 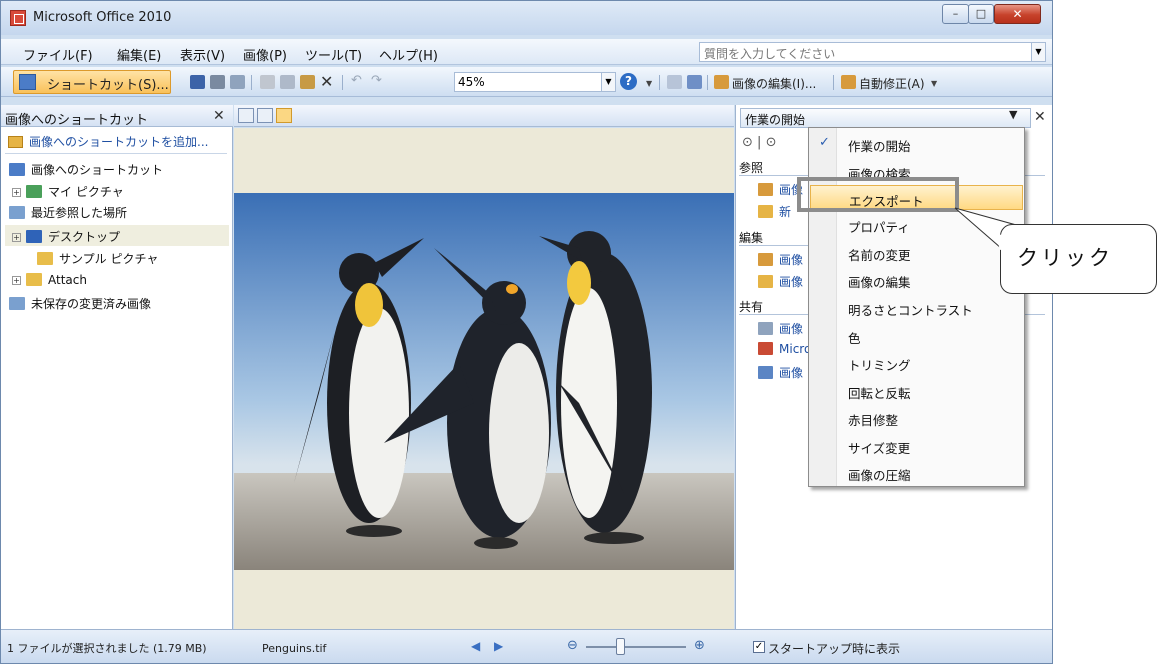 What do you see at coordinates (526, 18) in the screenshot?
I see `title-bar: Microsoft Office 2010 – □ ✕` at bounding box center [526, 18].